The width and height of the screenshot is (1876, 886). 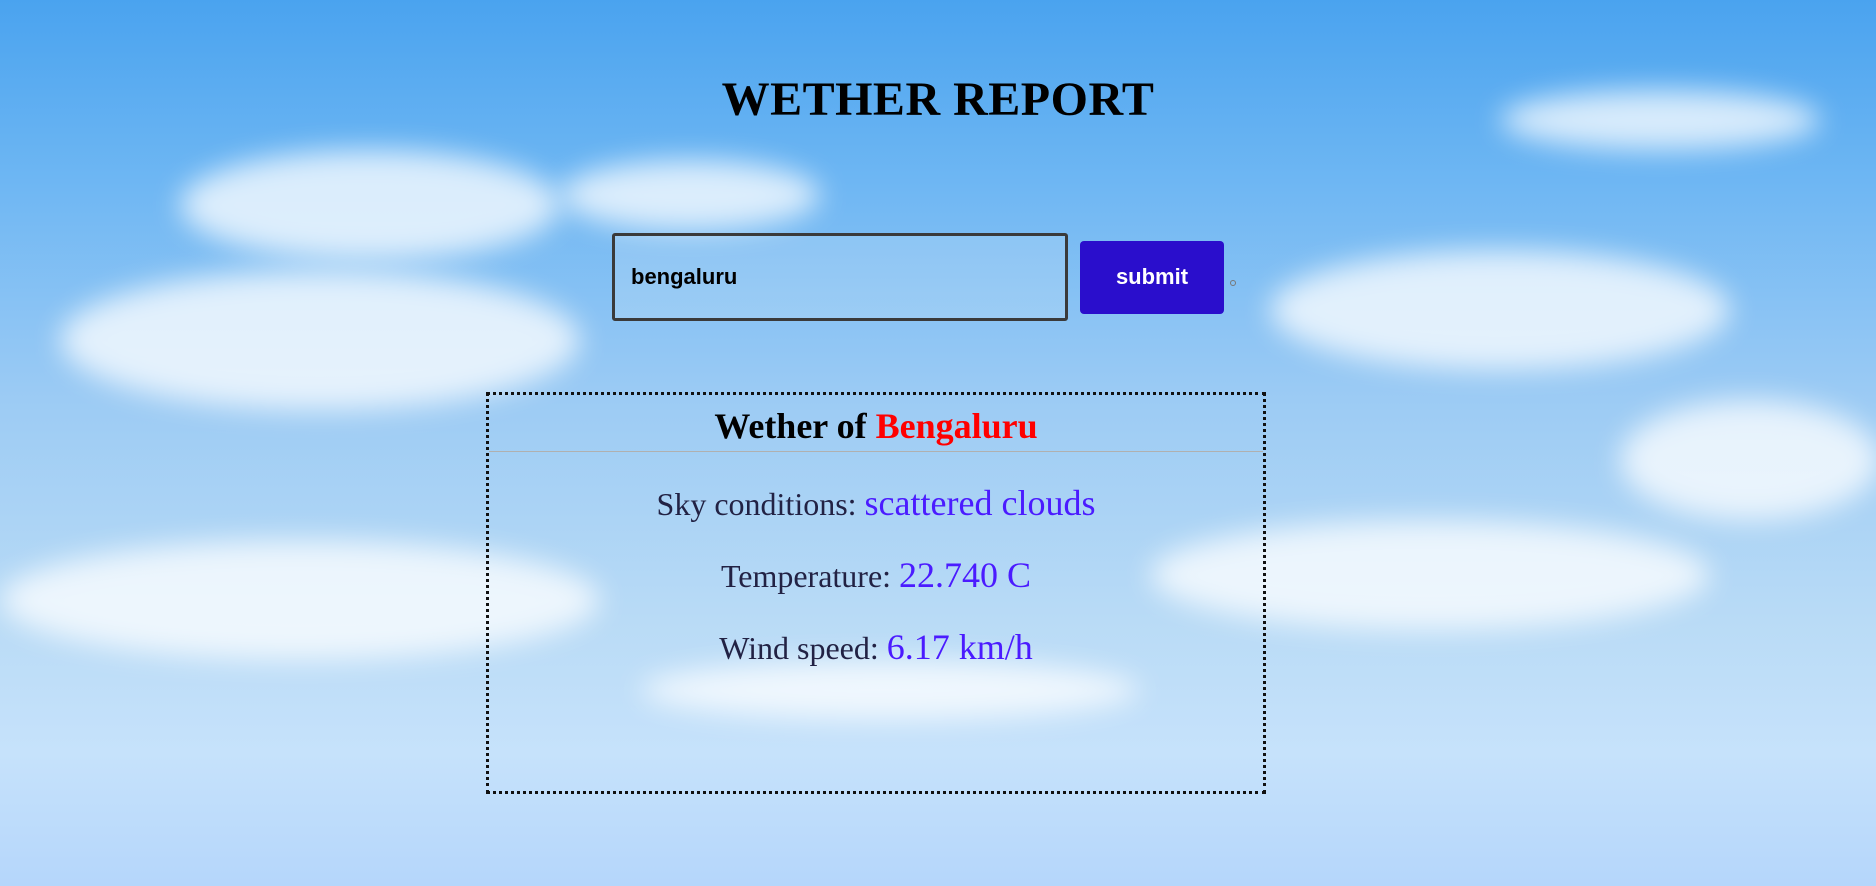 I want to click on cursor-dot, so click(x=1233, y=283).